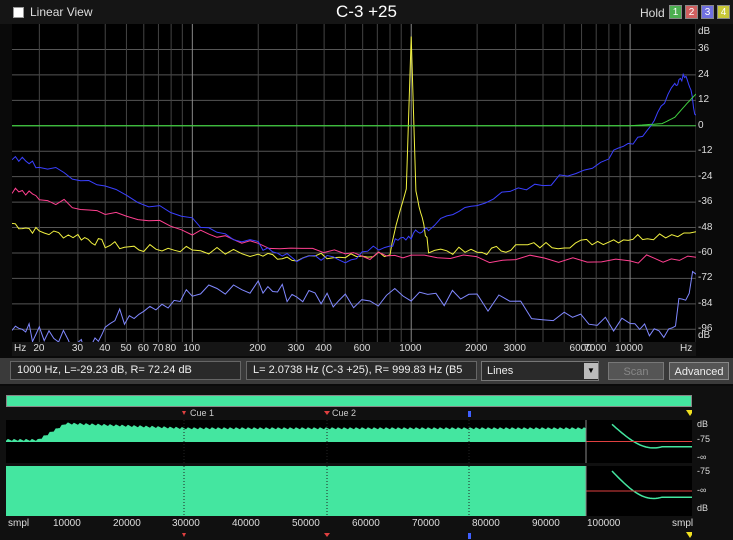 The height and width of the screenshot is (540, 733). Describe the element at coordinates (186, 523) in the screenshot. I see `sample-tick-label: 30000` at that location.